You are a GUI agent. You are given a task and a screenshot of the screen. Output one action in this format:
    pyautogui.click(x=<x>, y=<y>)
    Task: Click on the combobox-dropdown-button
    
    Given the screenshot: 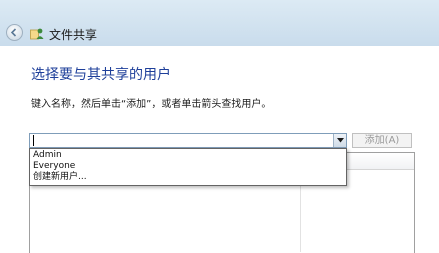 What is the action you would take?
    pyautogui.click(x=339, y=140)
    